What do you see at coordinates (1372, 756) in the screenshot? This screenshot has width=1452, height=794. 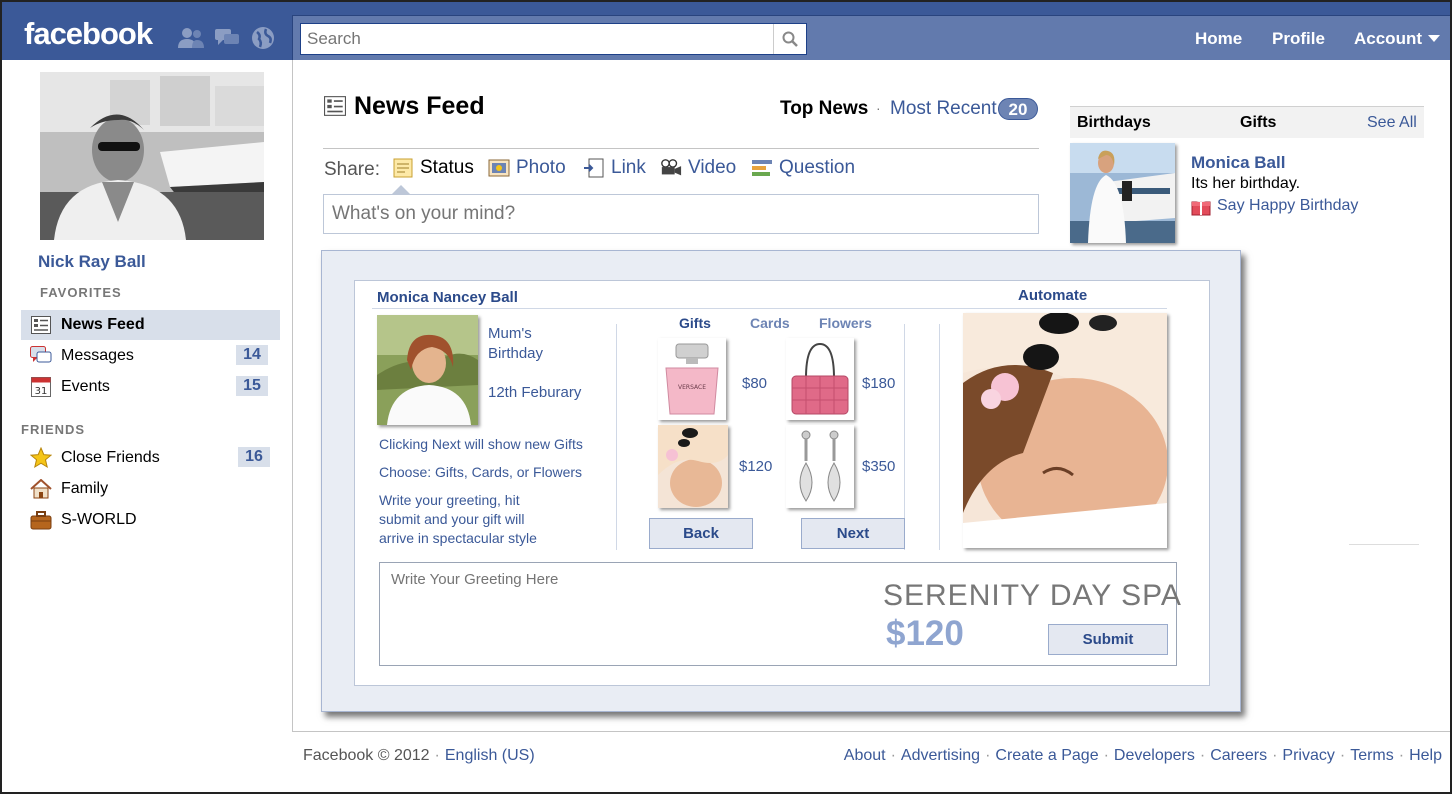 I see `footer-link-terms: Terms` at bounding box center [1372, 756].